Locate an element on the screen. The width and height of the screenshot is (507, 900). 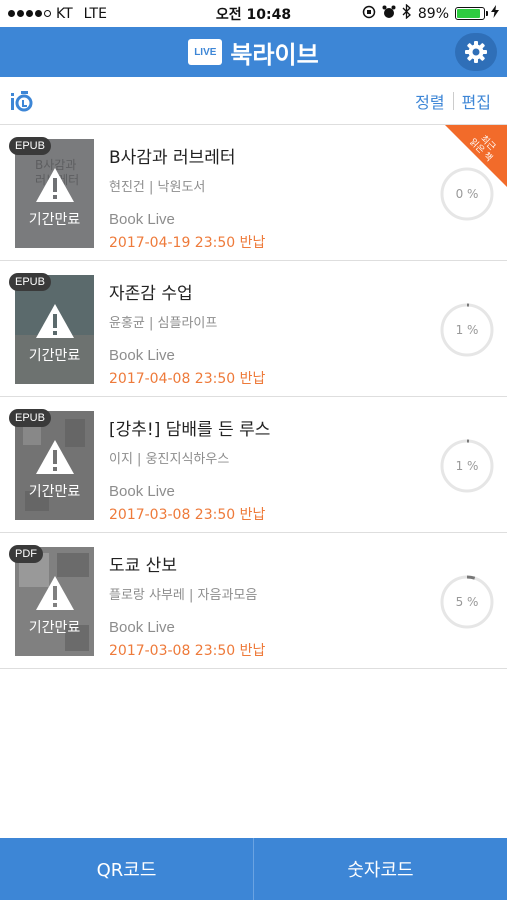
book-title: 도쿄 산보 is located at coordinates (143, 566).